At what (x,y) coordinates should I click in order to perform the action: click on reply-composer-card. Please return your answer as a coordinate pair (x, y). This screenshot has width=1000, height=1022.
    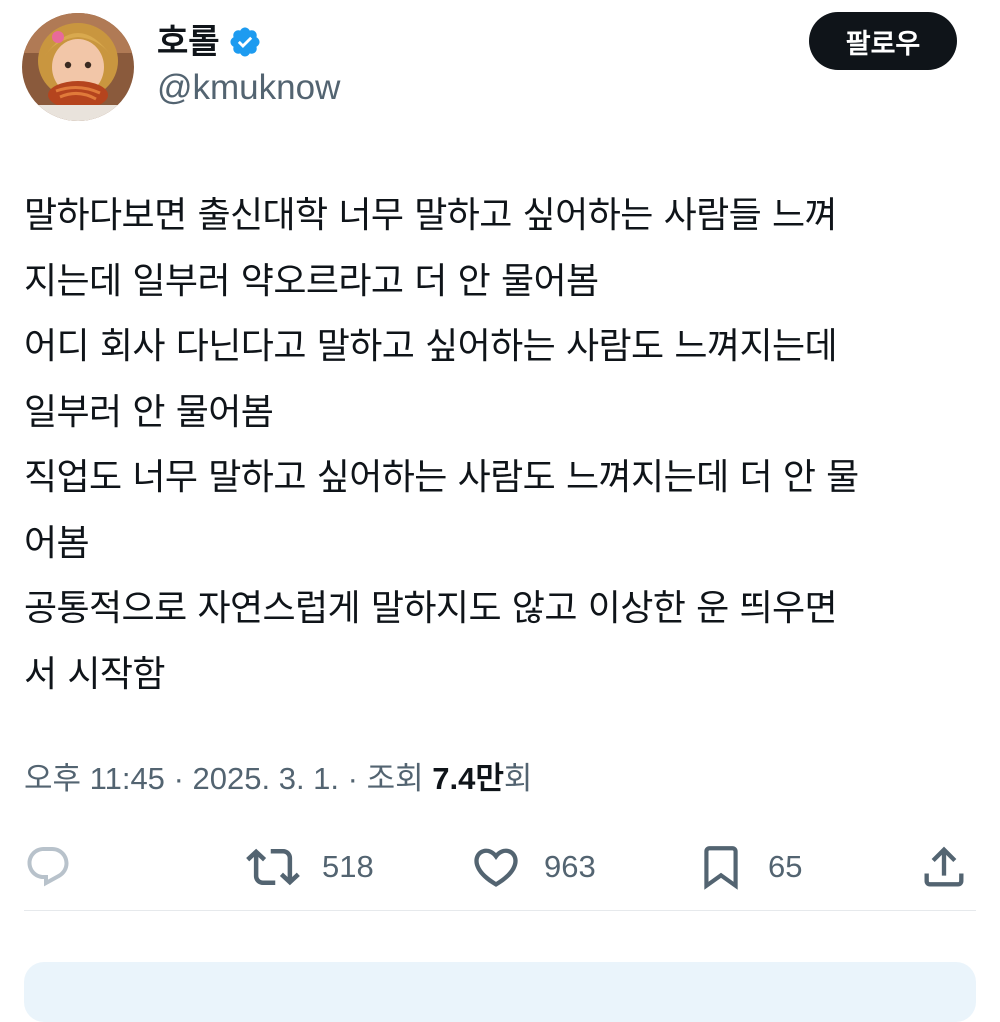
    Looking at the image, I should click on (500, 992).